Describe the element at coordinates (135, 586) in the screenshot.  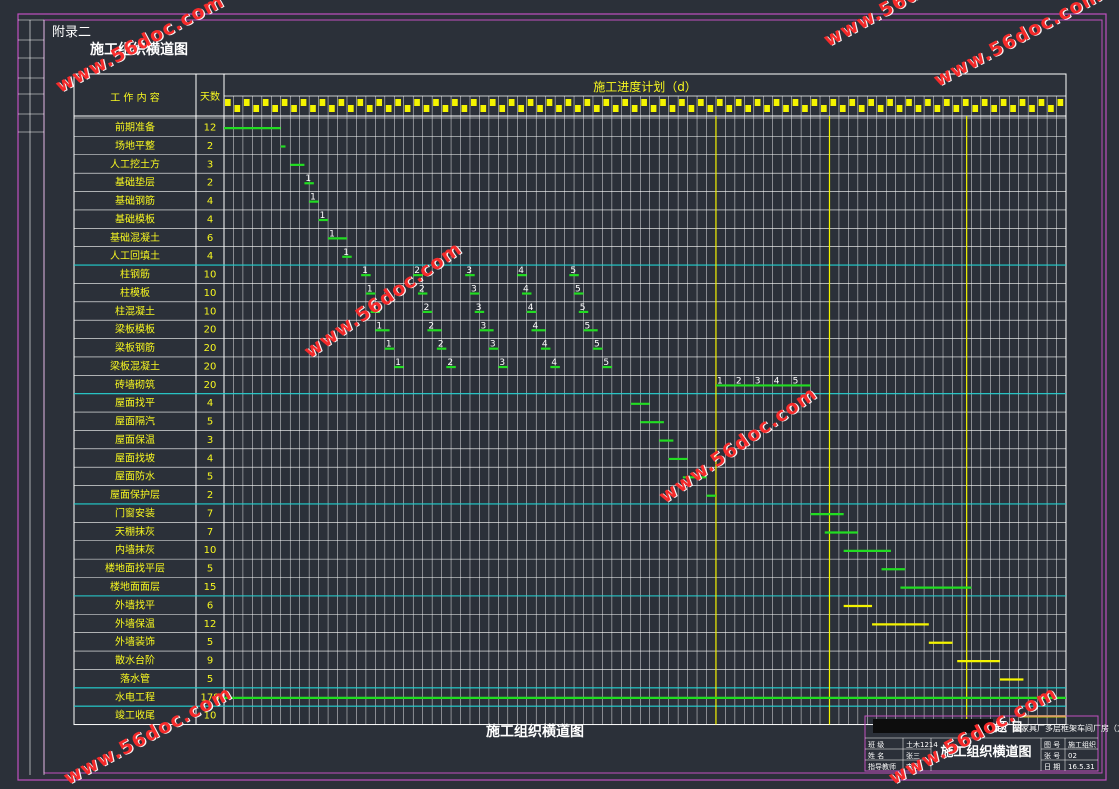
I see `task-name: 楼地面面层` at that location.